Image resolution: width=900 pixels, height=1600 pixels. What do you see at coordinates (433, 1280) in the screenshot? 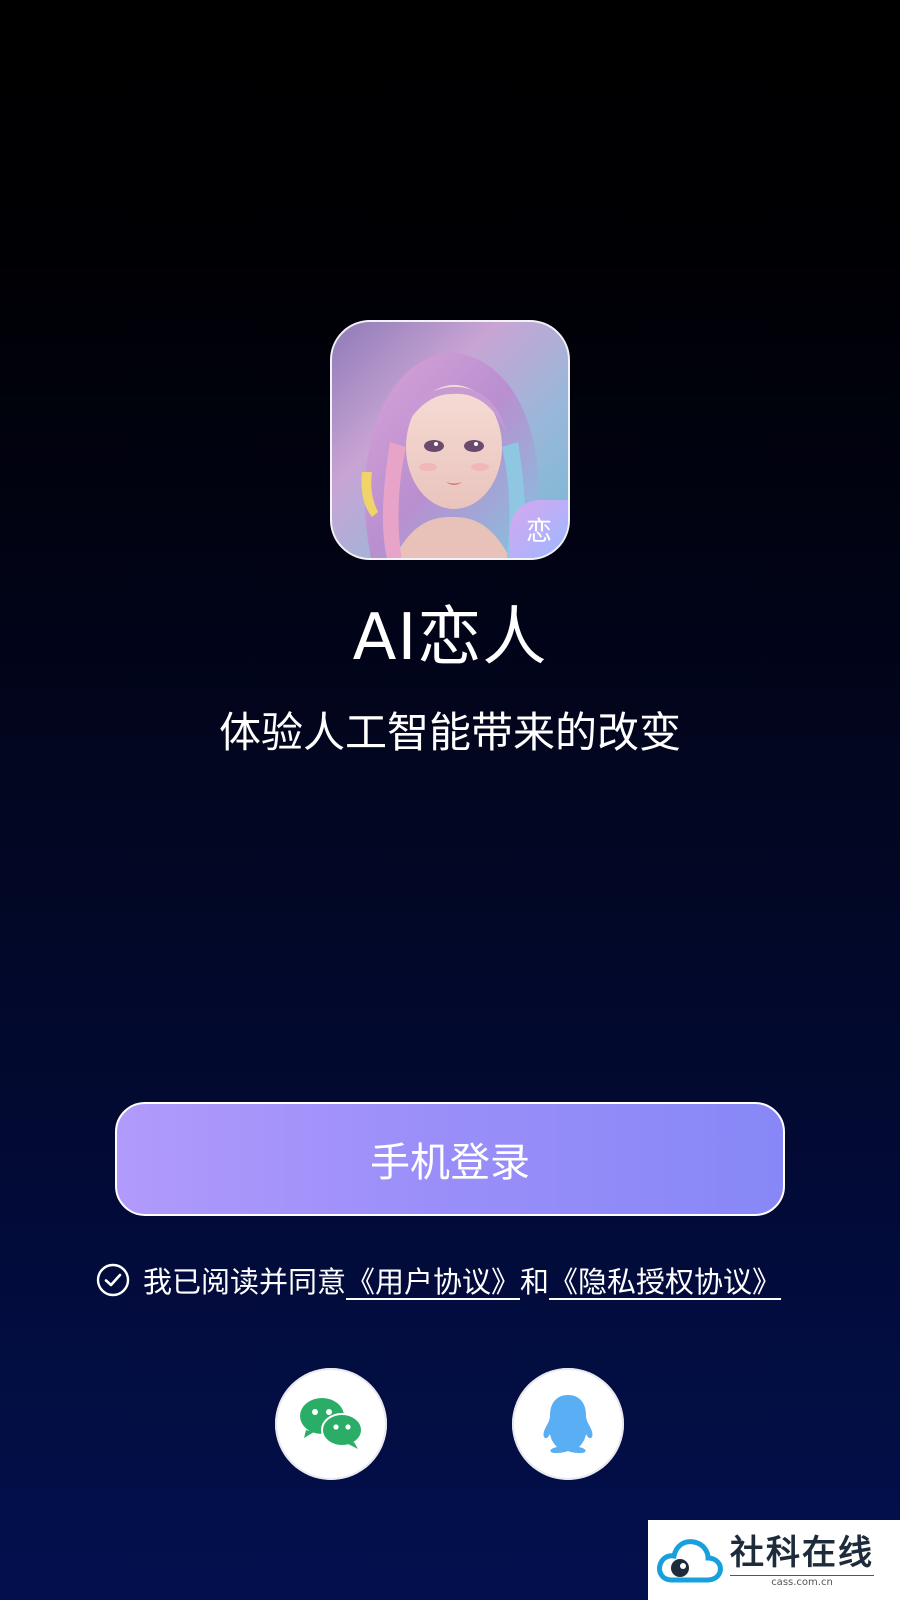
I see `user-agreement-link: 《用户协议》` at bounding box center [433, 1280].